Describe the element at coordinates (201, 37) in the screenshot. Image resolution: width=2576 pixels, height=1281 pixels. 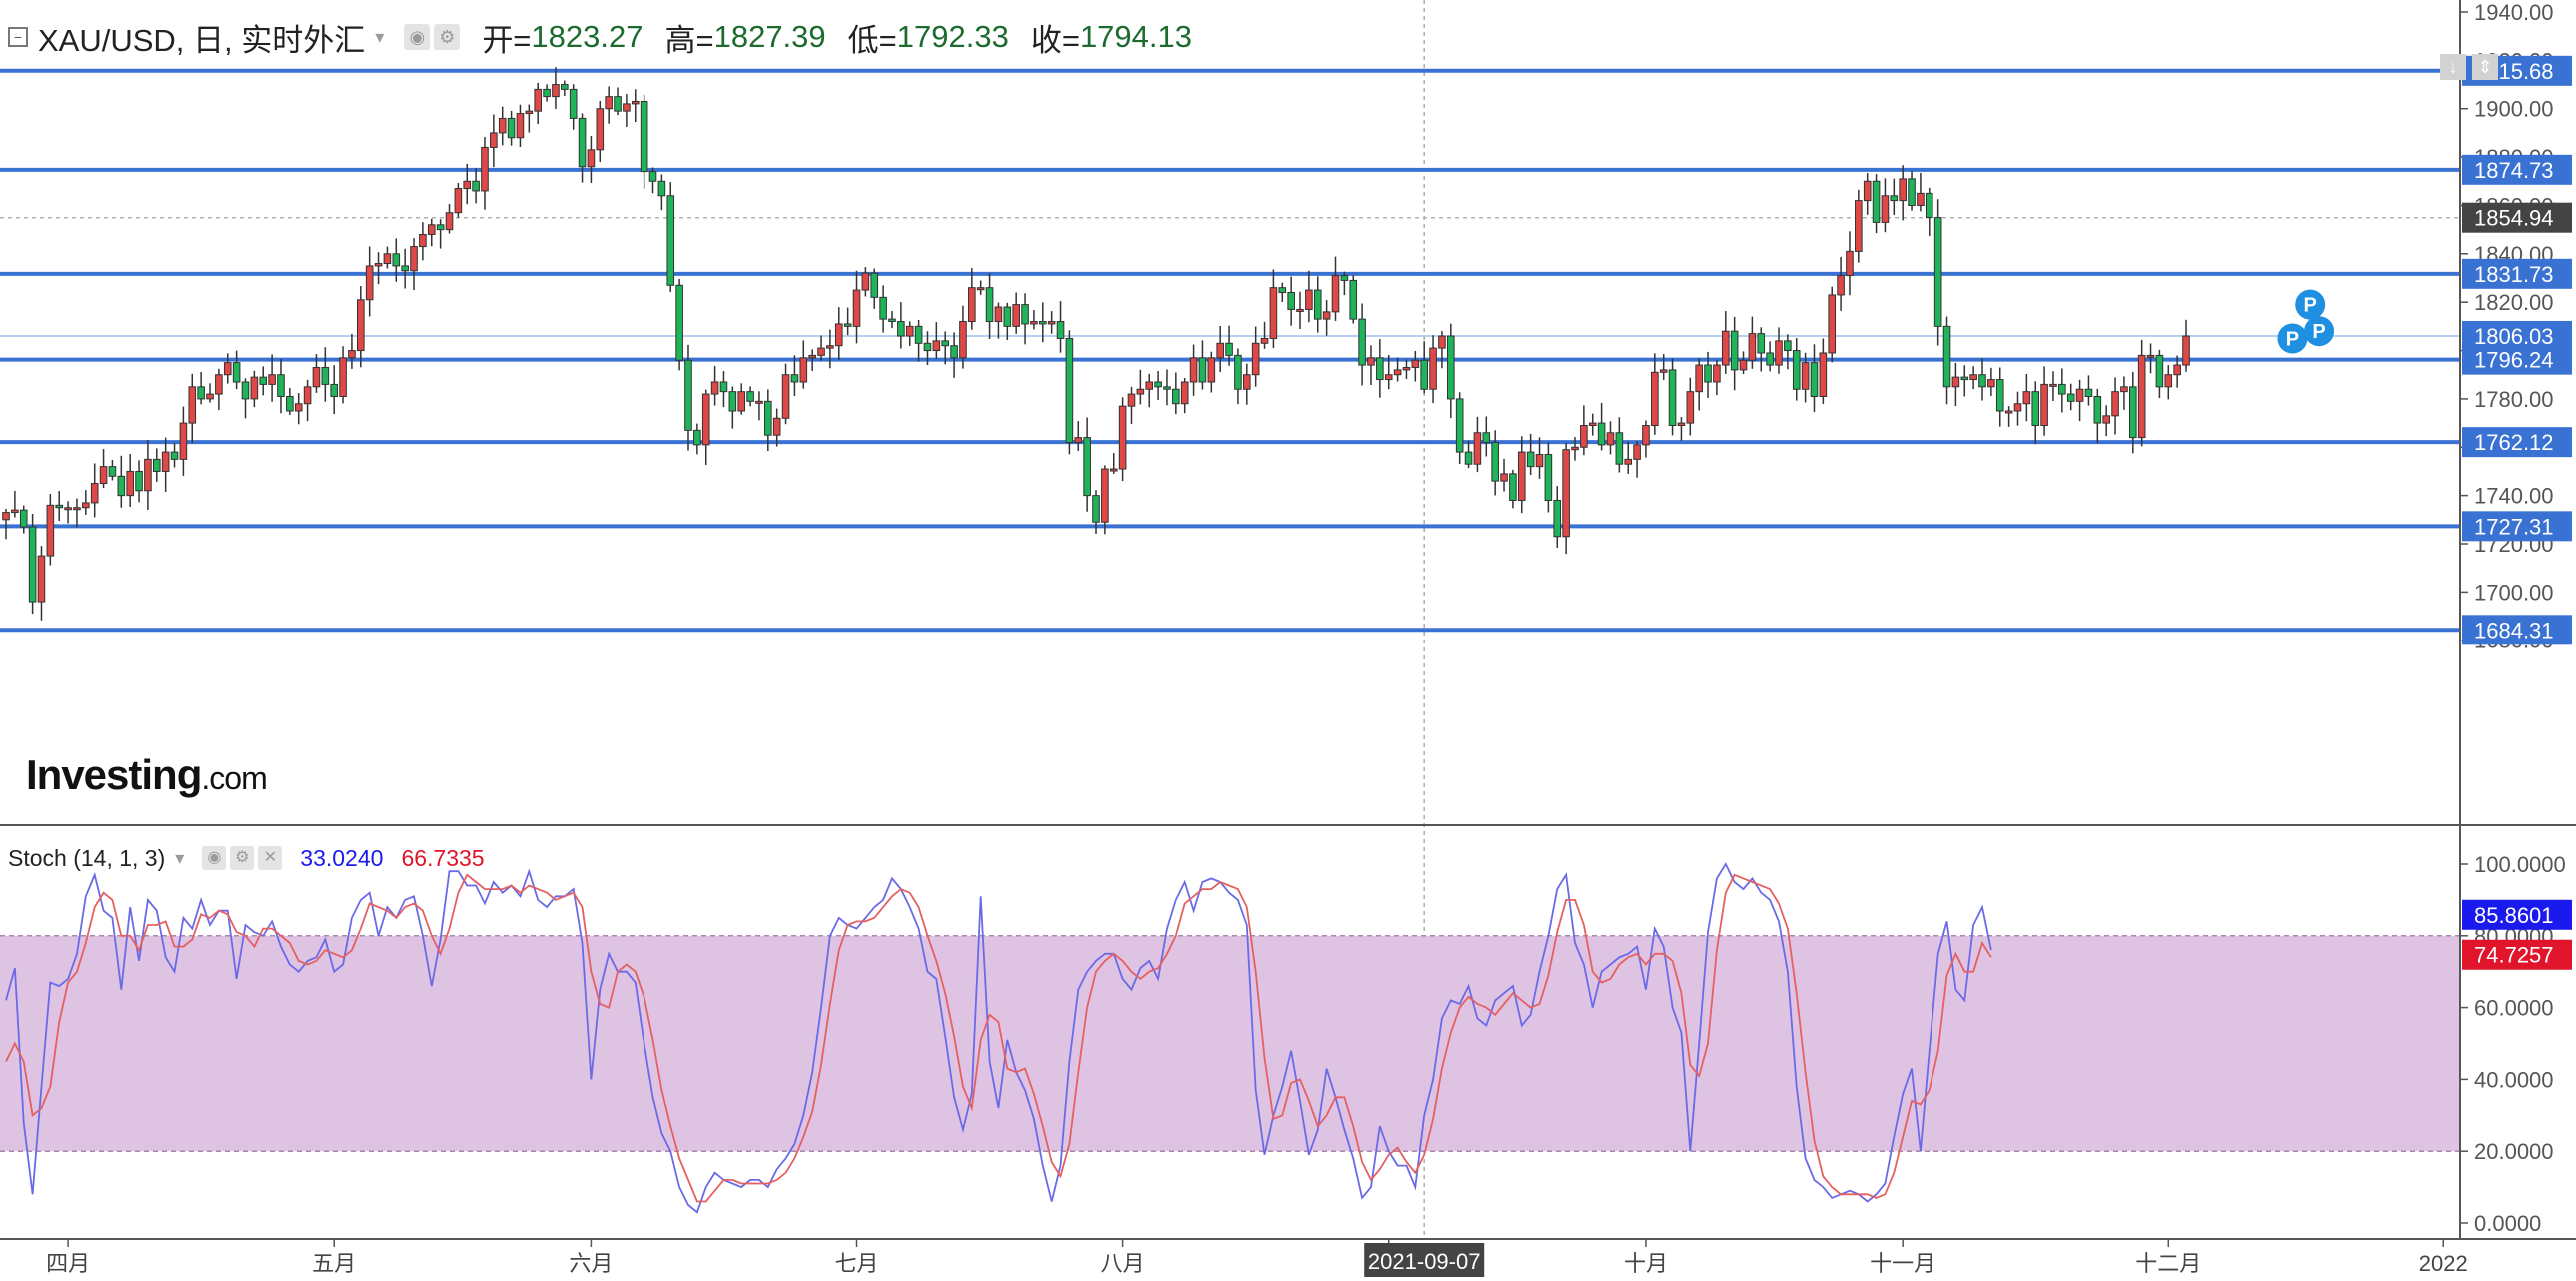
I see `symbol-title: XAU/USD, 日, 实时外汇` at that location.